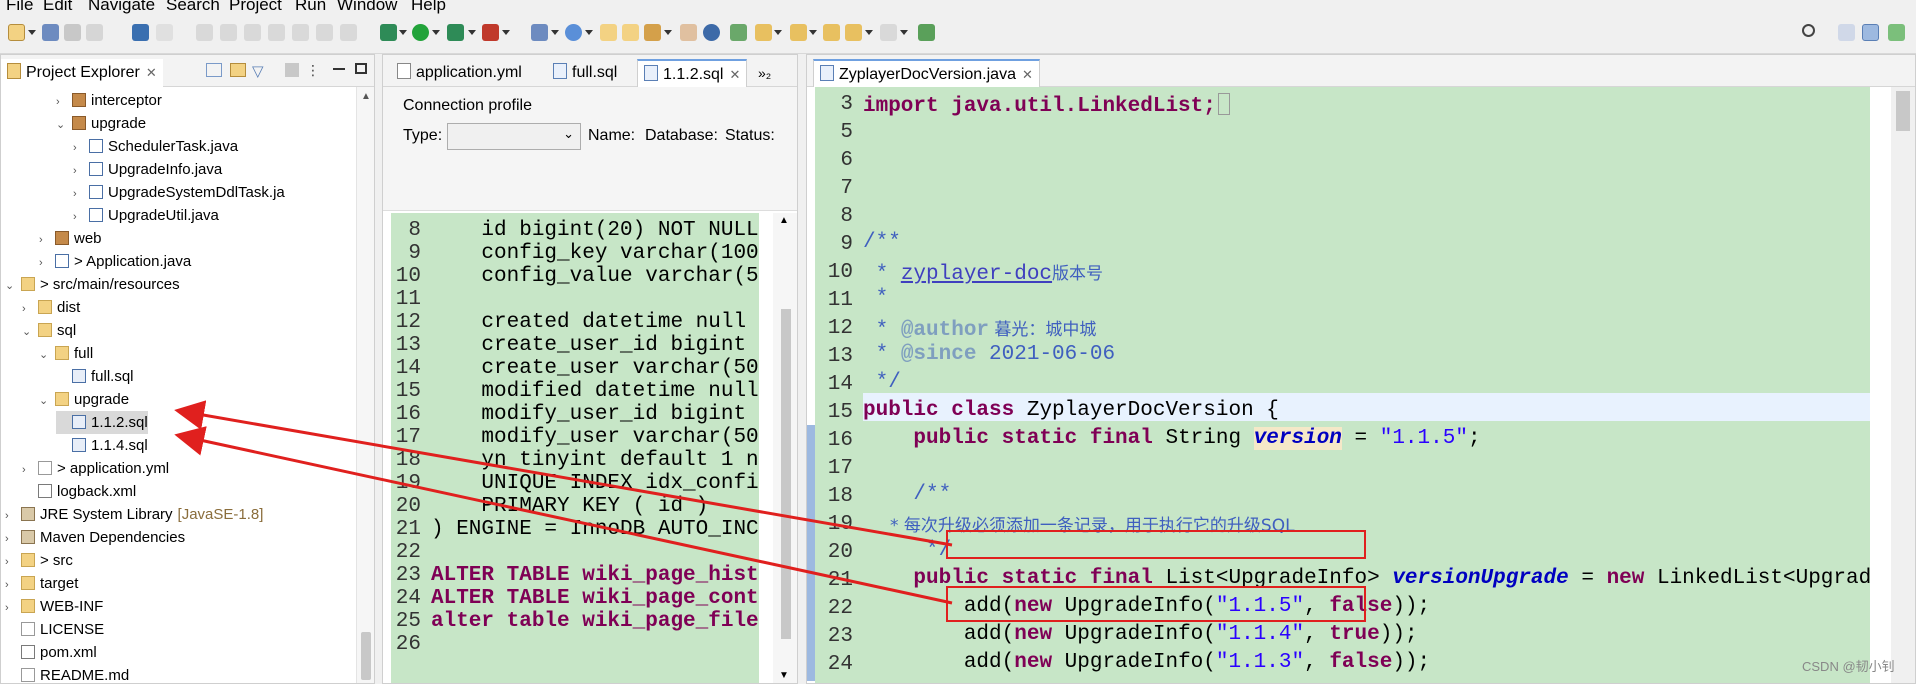 The width and height of the screenshot is (1916, 684). What do you see at coordinates (563, 473) in the screenshot?
I see `arrow-to-1-1-2-sql` at bounding box center [563, 473].